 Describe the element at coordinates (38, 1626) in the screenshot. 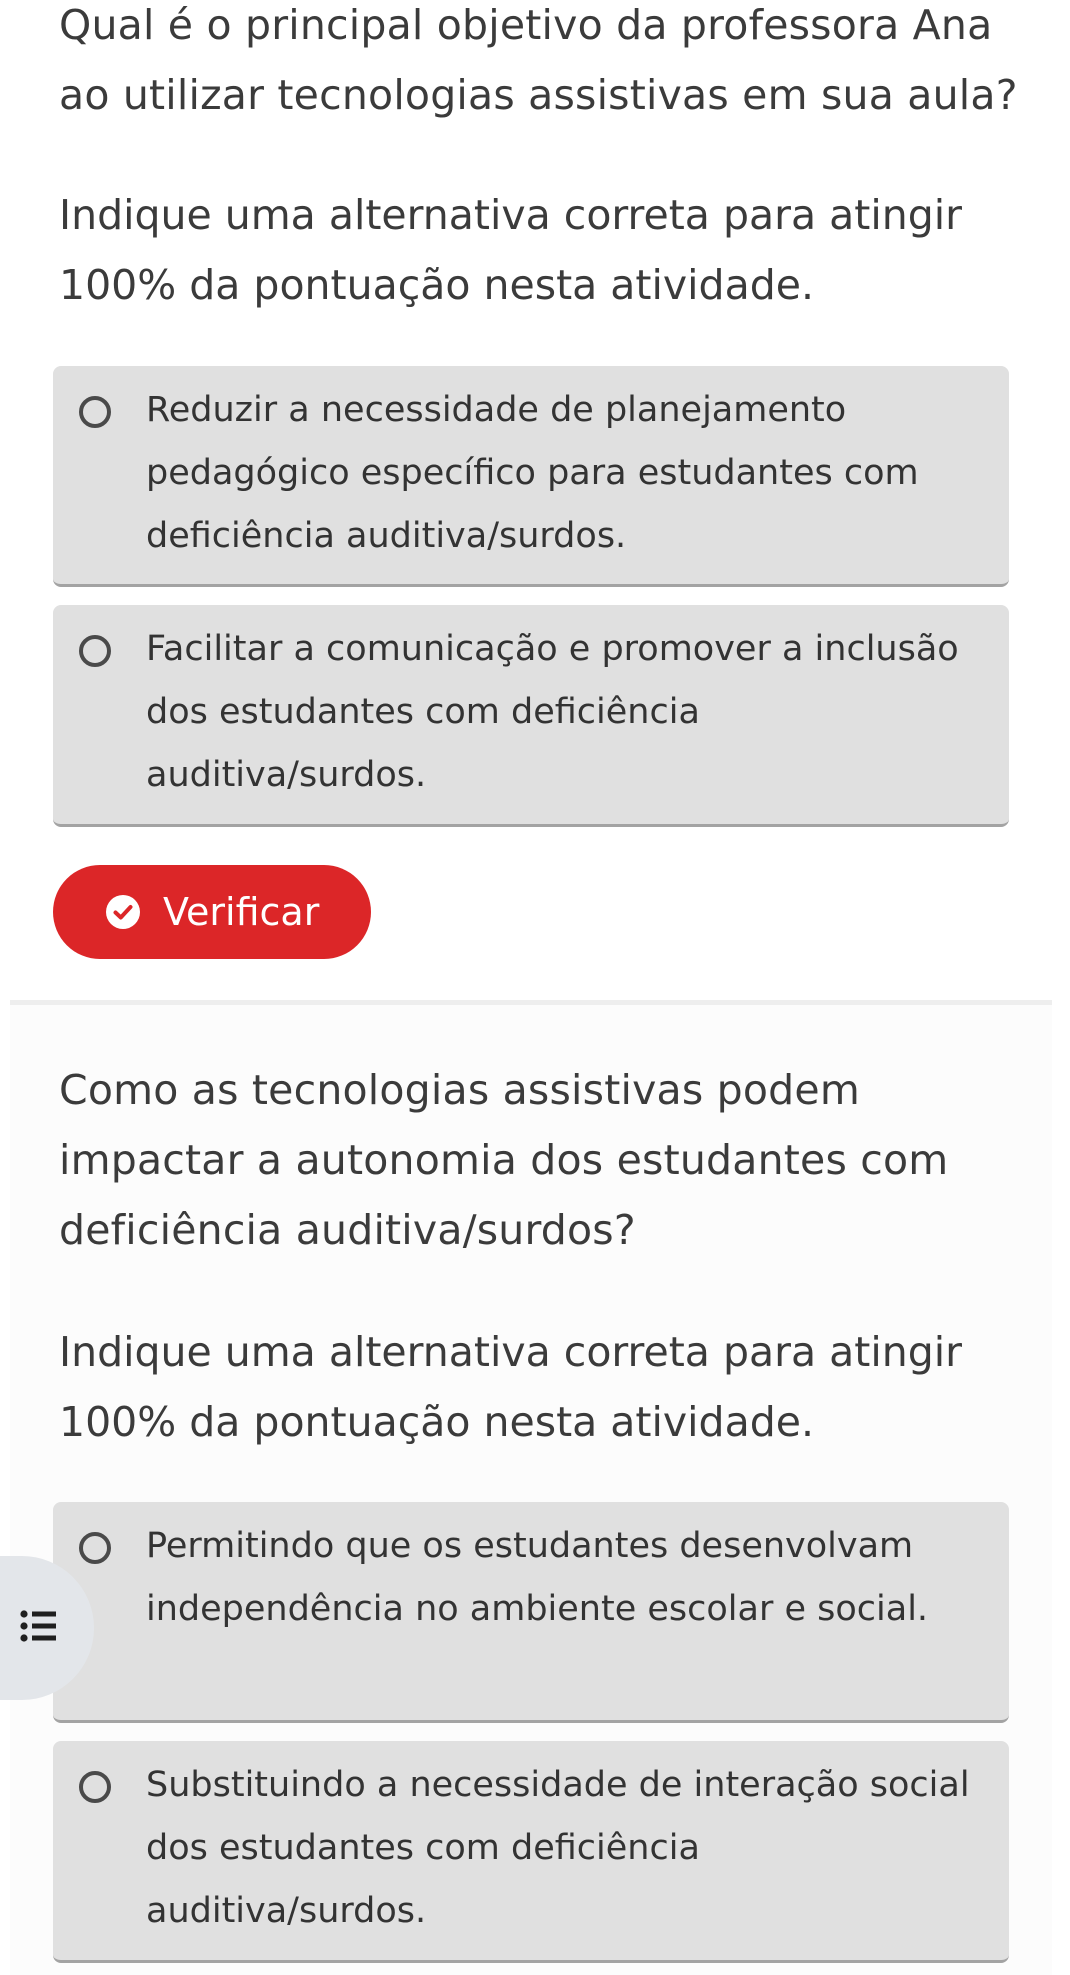

I see `list-icon` at that location.